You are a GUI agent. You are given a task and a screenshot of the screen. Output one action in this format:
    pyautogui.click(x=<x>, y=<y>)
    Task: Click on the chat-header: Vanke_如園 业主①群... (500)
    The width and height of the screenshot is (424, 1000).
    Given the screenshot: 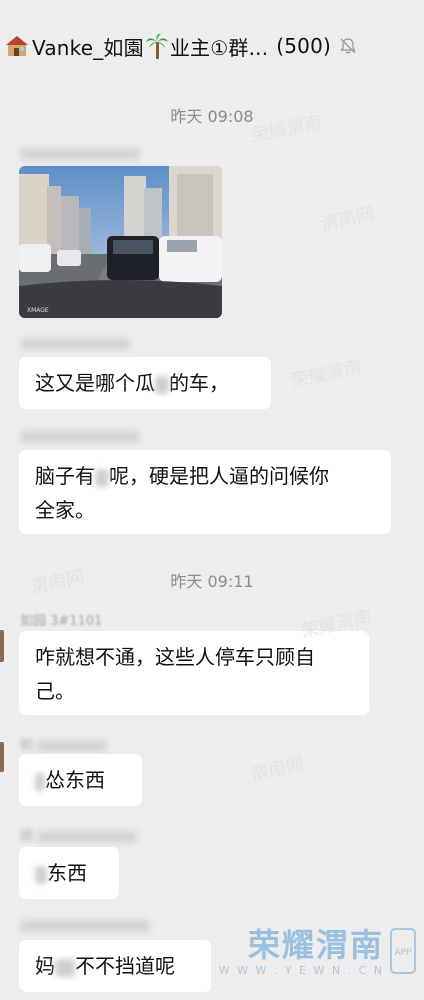 What is the action you would take?
    pyautogui.click(x=212, y=45)
    